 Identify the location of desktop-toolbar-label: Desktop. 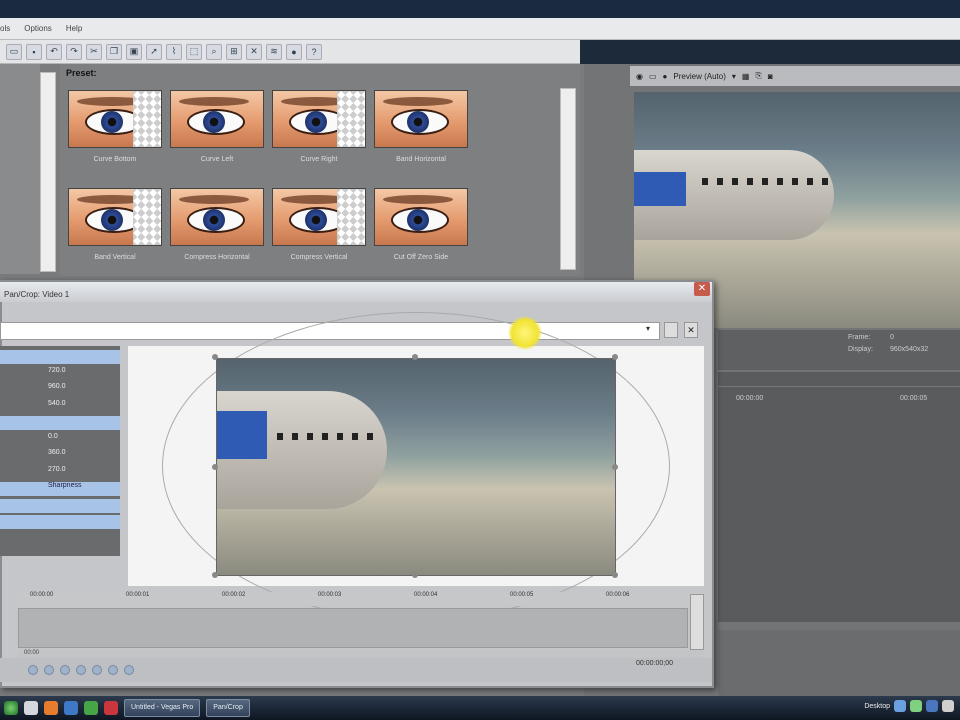
(877, 706).